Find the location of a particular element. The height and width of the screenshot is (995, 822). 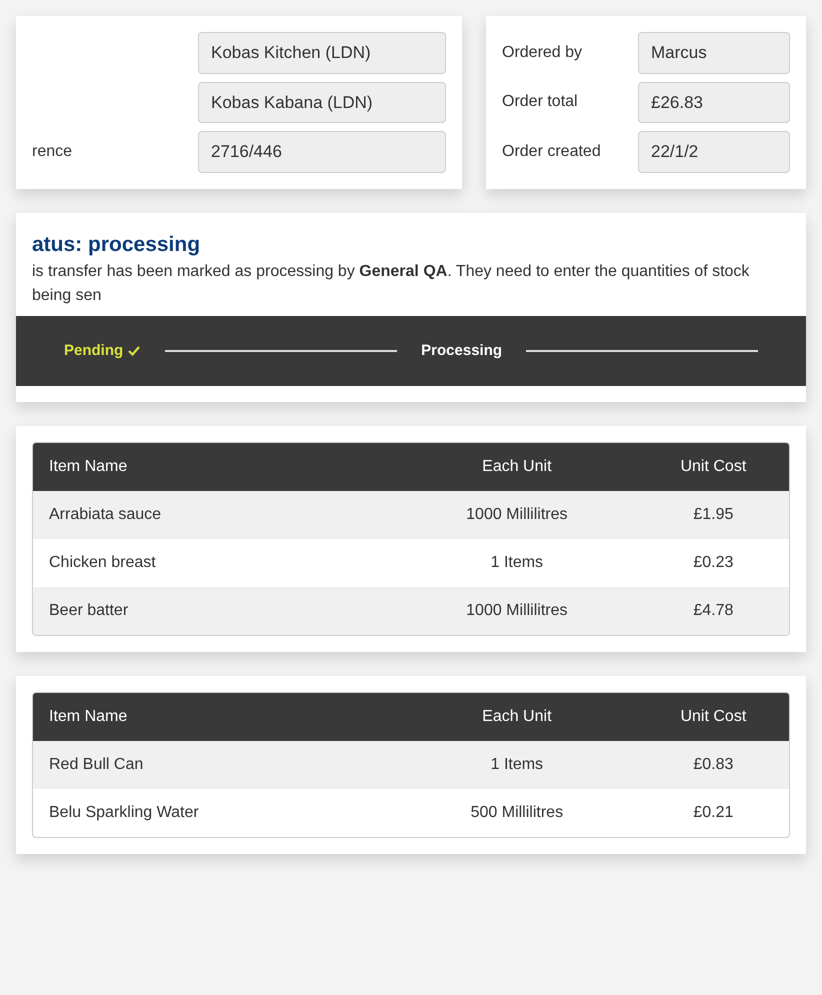

input-field: Kobas Kabana (LDN) is located at coordinates (322, 102).